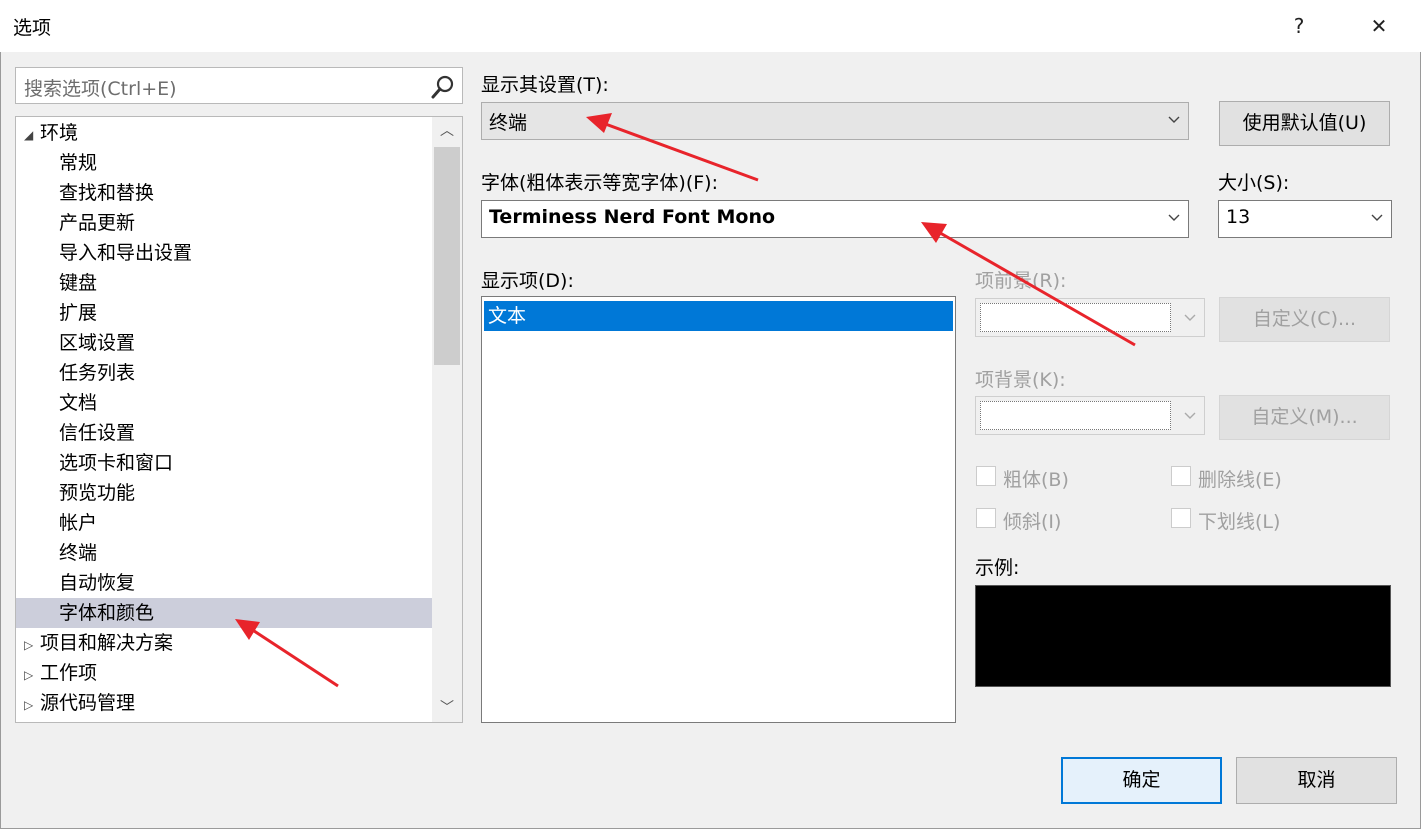  Describe the element at coordinates (527, 281) in the screenshot. I see `display-items-label: 显示项(D):` at that location.